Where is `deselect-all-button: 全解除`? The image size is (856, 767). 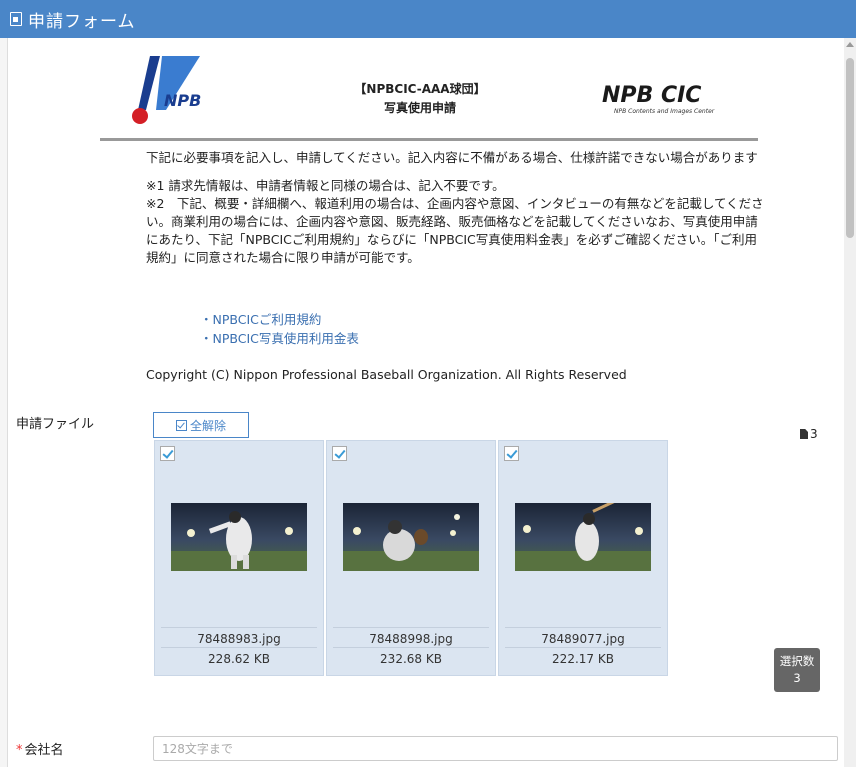
deselect-all-button: 全解除 is located at coordinates (201, 425).